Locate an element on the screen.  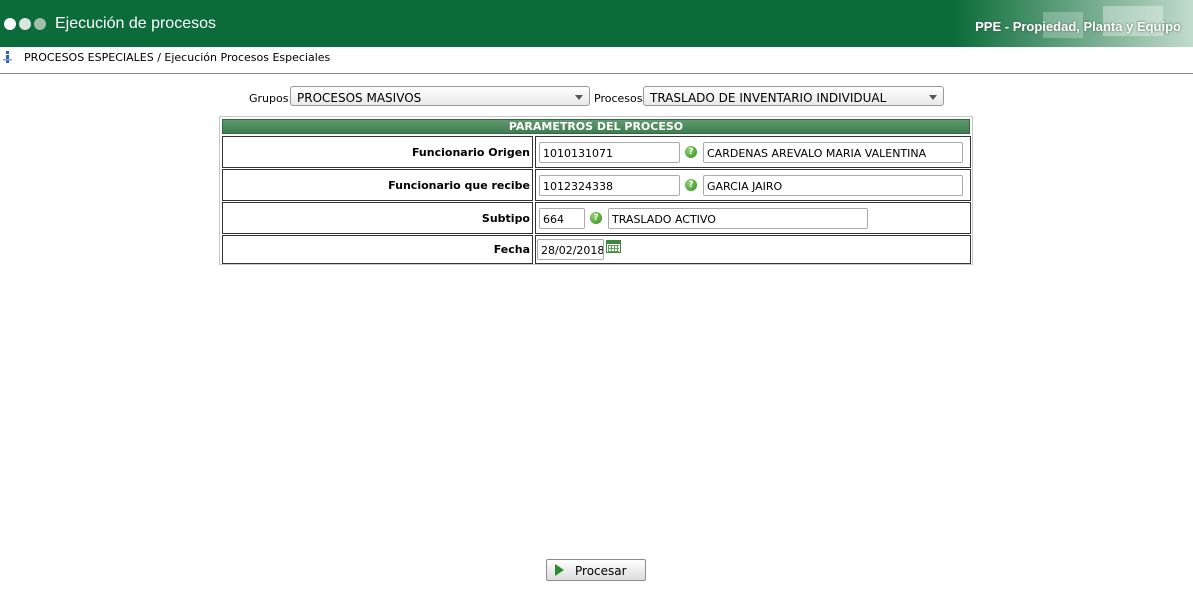
play-icon is located at coordinates (559, 570).